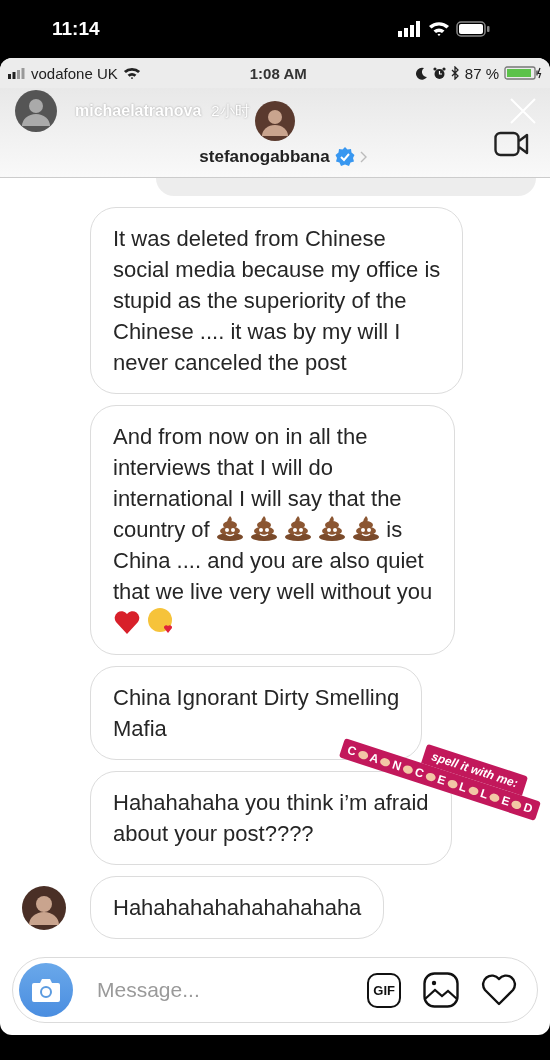 The image size is (550, 1060). I want to click on video-call-icon, so click(512, 144).